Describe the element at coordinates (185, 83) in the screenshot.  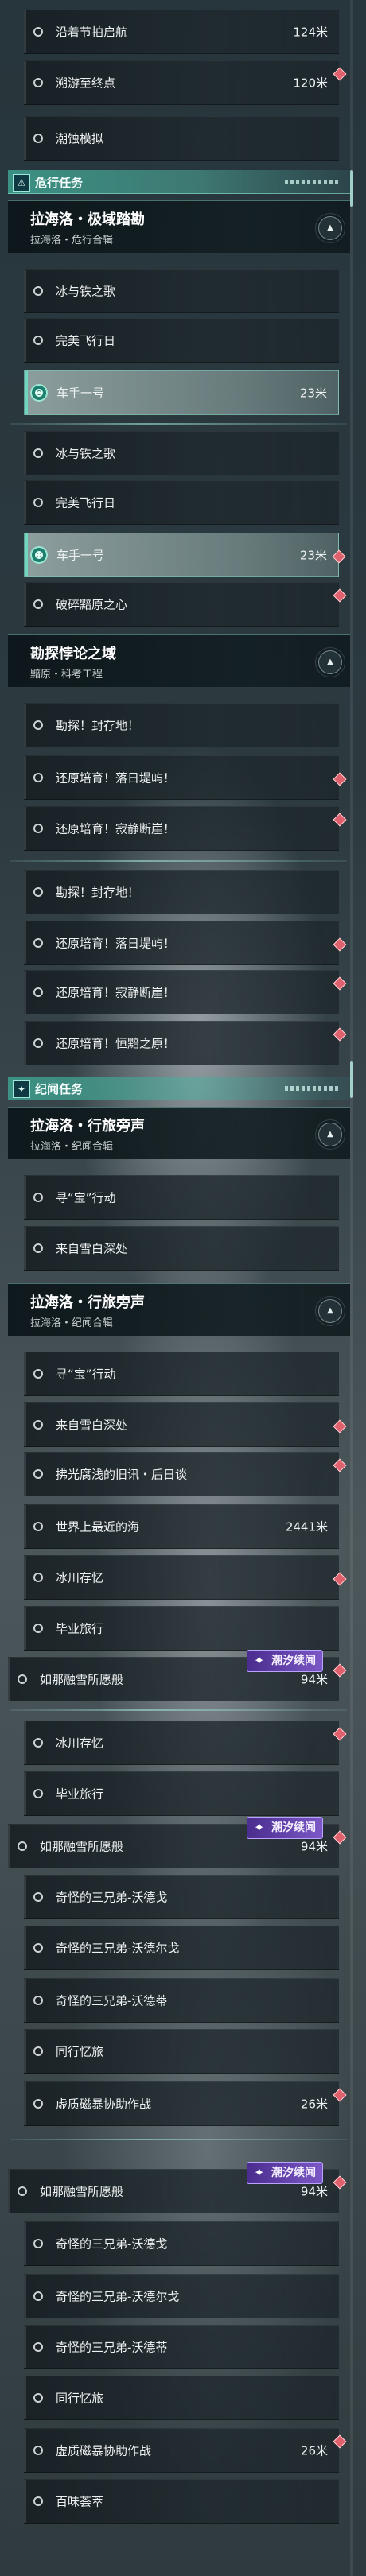
I see `quest-row: 溯游至终点 120米` at that location.